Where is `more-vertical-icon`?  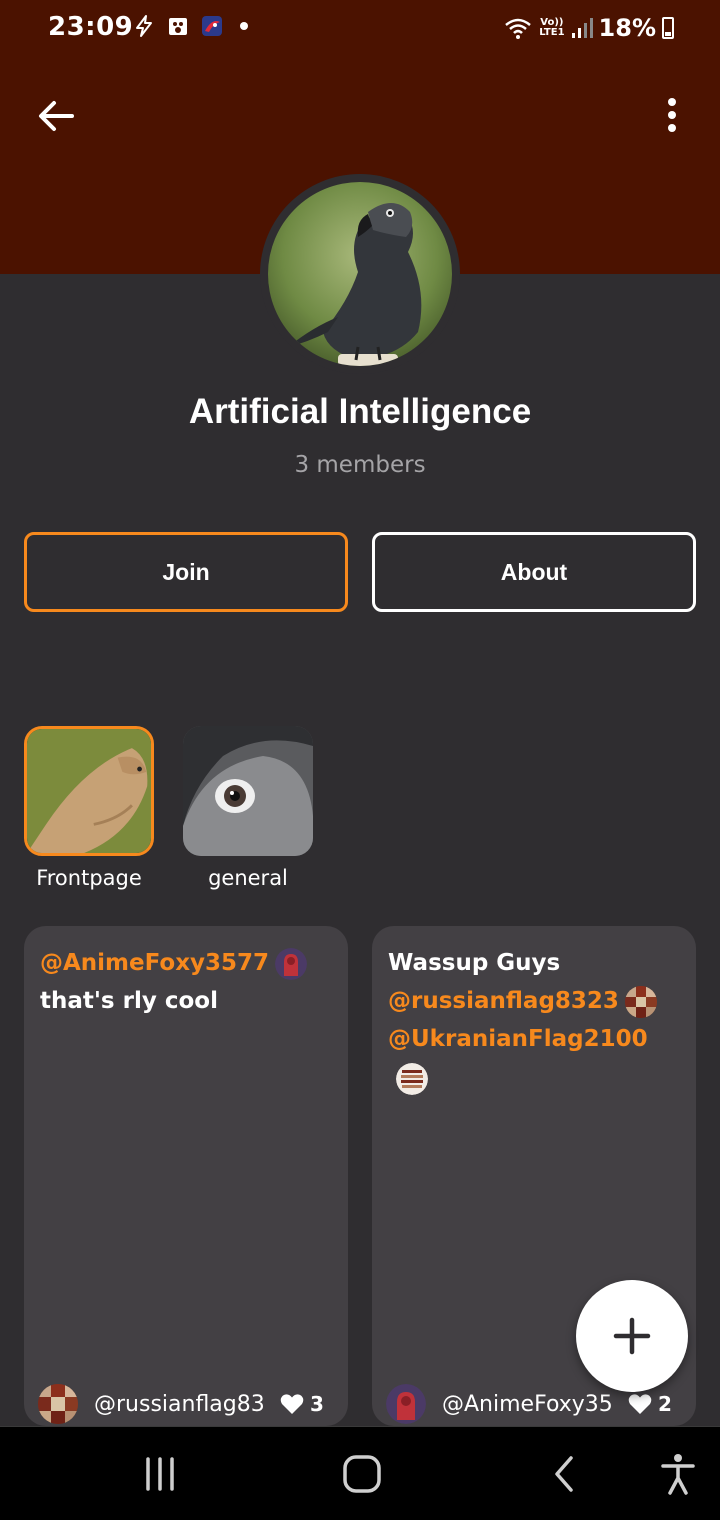 more-vertical-icon is located at coordinates (672, 115).